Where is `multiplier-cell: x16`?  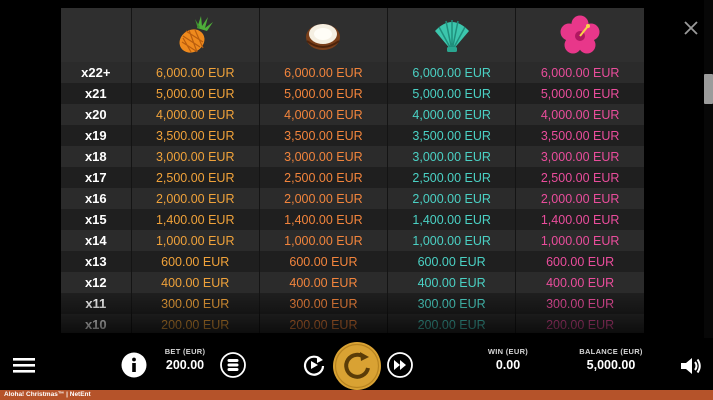
multiplier-cell: x16 is located at coordinates (96, 198).